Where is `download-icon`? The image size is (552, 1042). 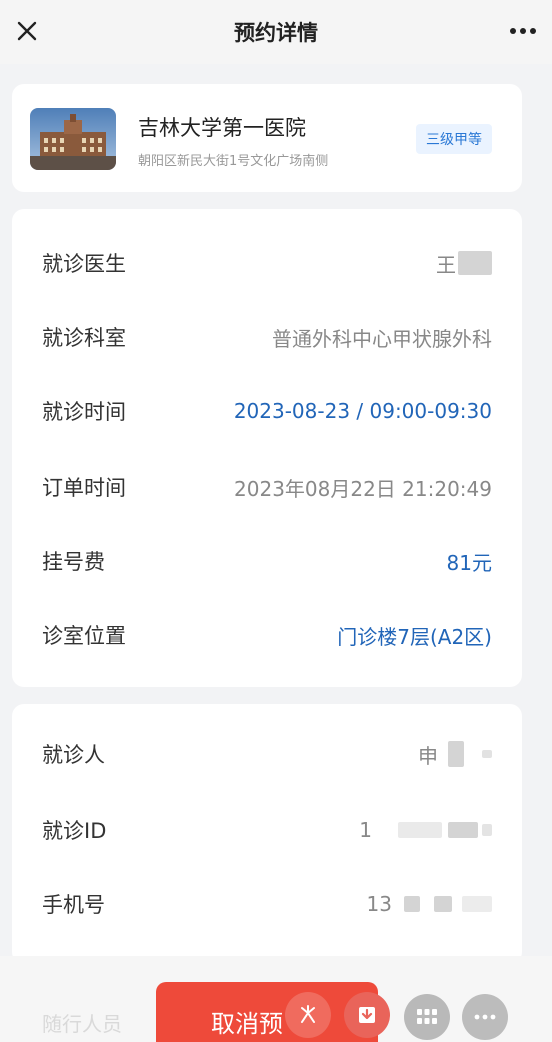 download-icon is located at coordinates (367, 1015).